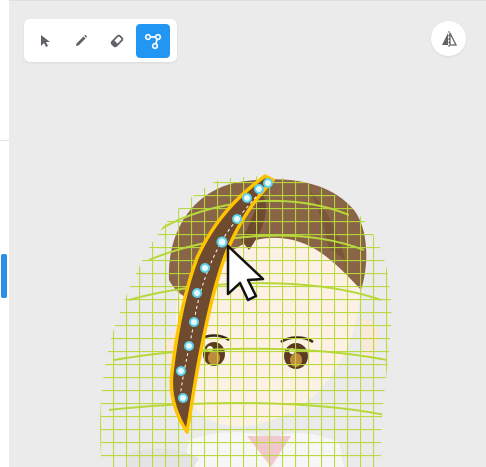 The height and width of the screenshot is (467, 486). I want to click on eraser-icon, so click(117, 40).